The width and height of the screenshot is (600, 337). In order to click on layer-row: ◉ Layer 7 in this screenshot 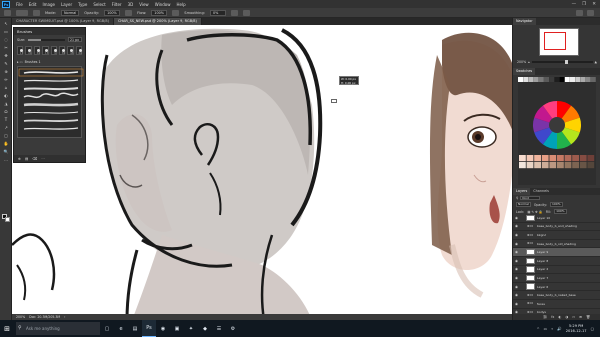, I will do `click(556, 278)`.